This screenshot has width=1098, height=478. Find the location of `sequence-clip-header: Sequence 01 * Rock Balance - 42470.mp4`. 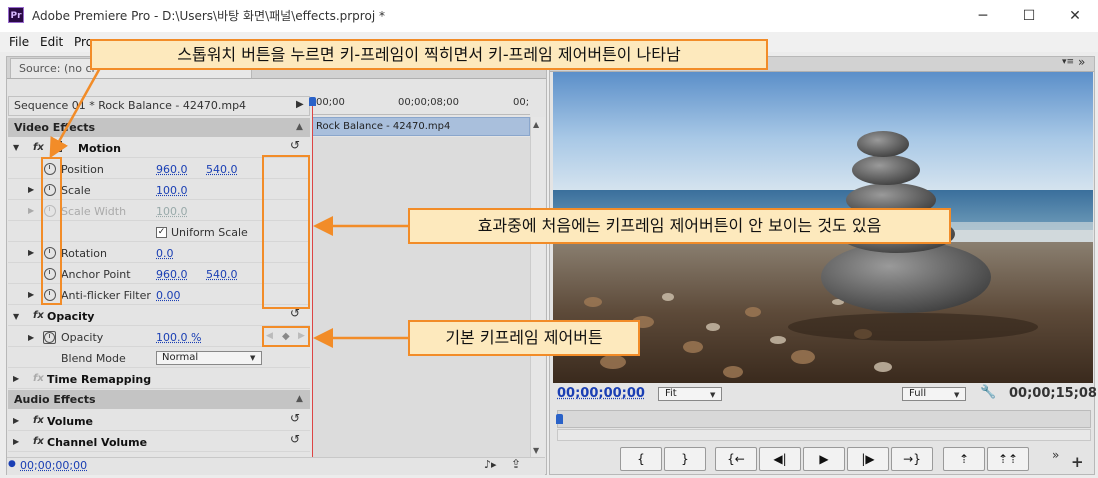

sequence-clip-header: Sequence 01 * Rock Balance - 42470.mp4 is located at coordinates (159, 106).